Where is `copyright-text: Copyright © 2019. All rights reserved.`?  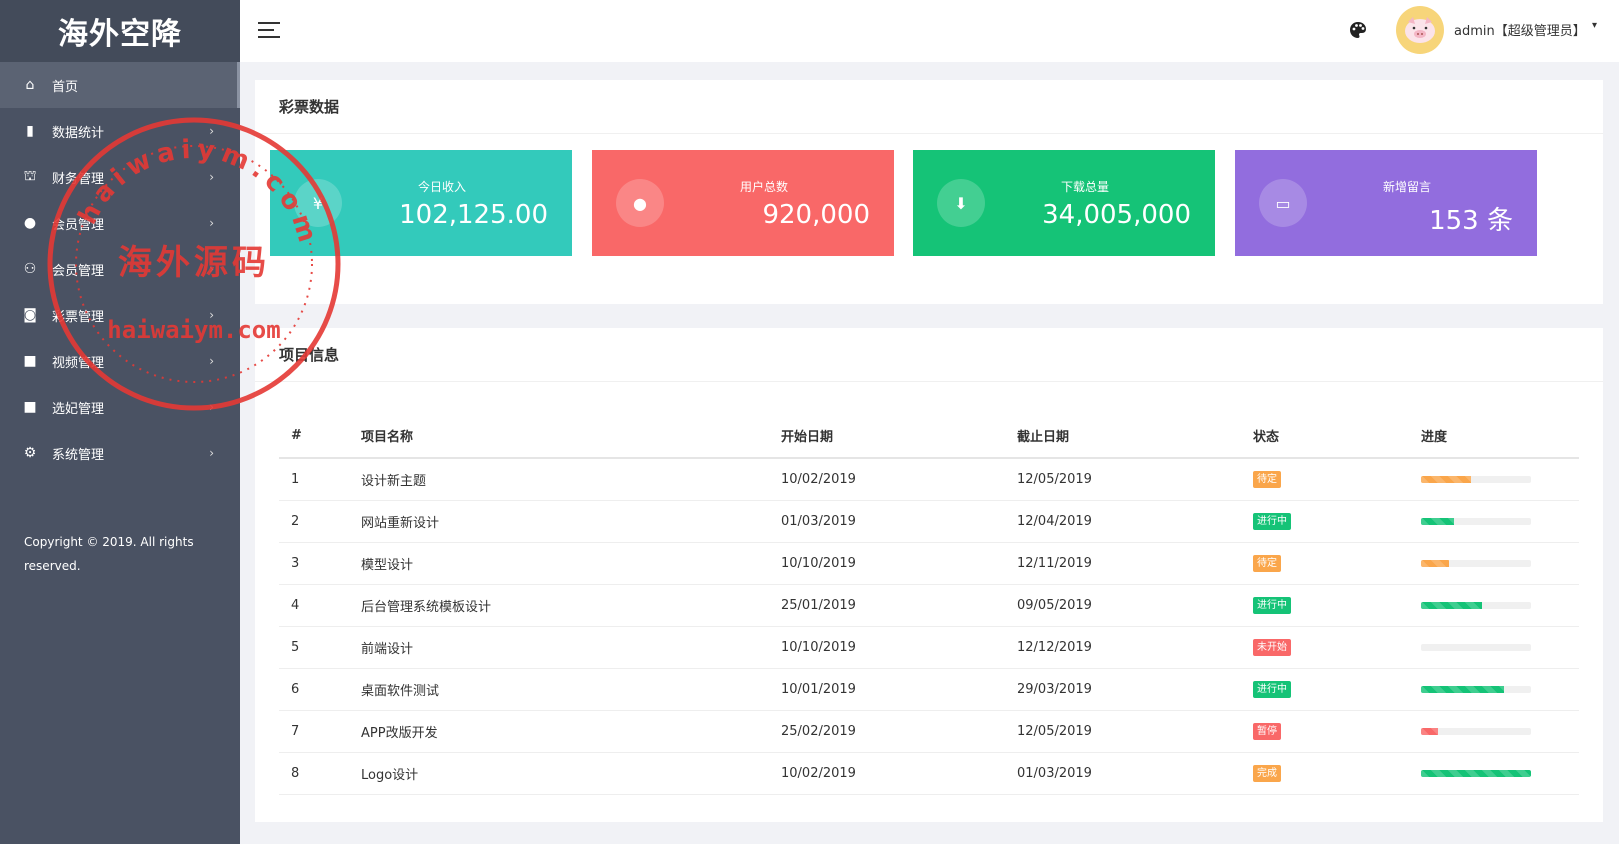 copyright-text: Copyright © 2019. All rights reserved. is located at coordinates (109, 554).